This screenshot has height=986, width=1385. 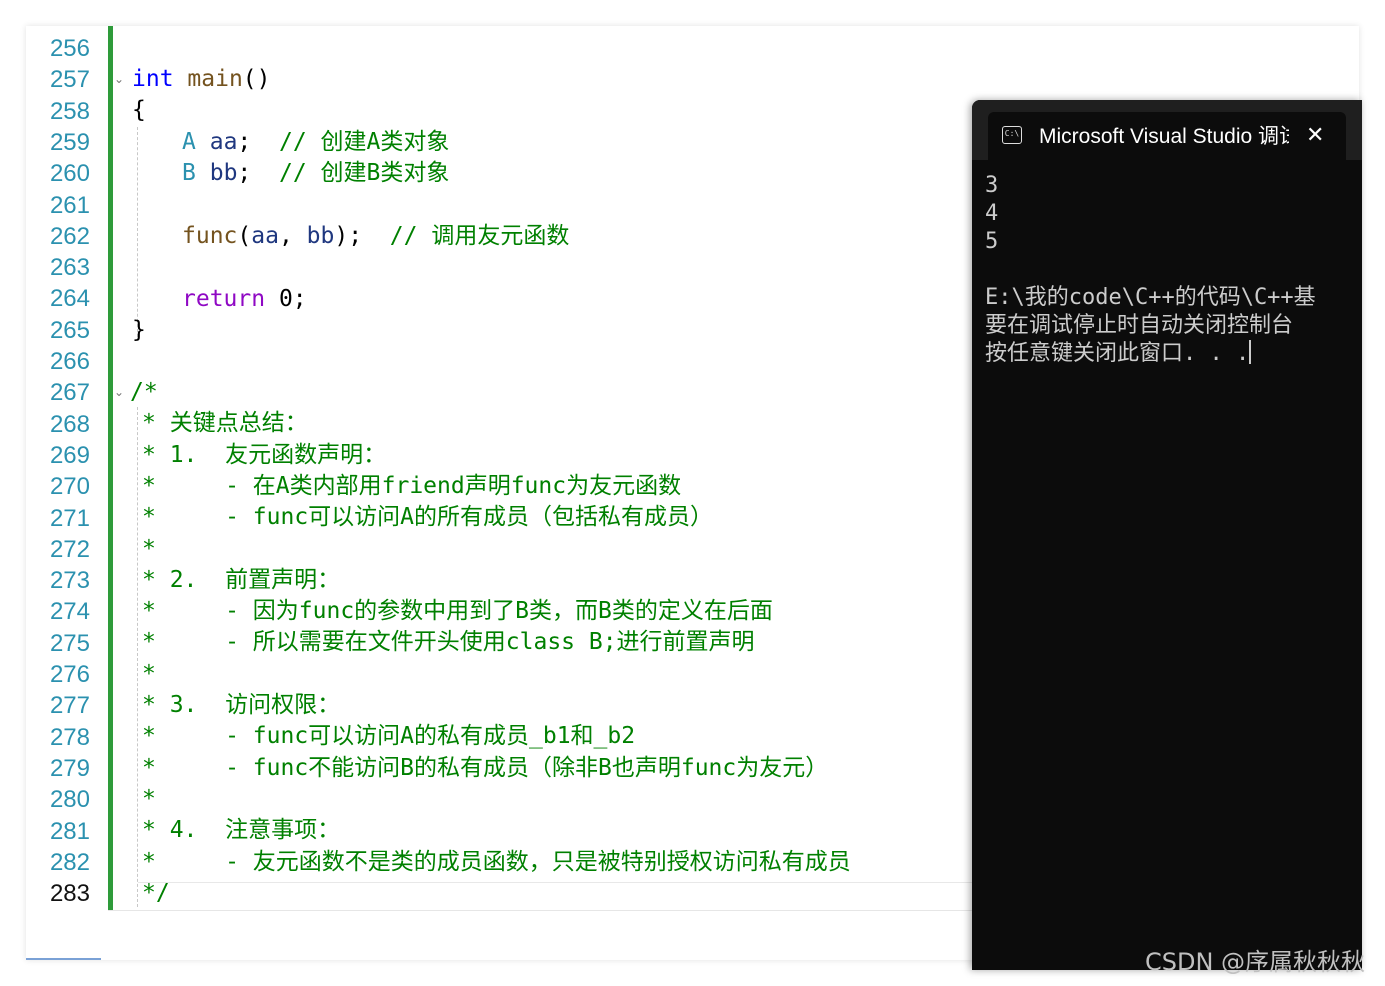 I want to click on indent-guide-main, so click(x=137, y=232).